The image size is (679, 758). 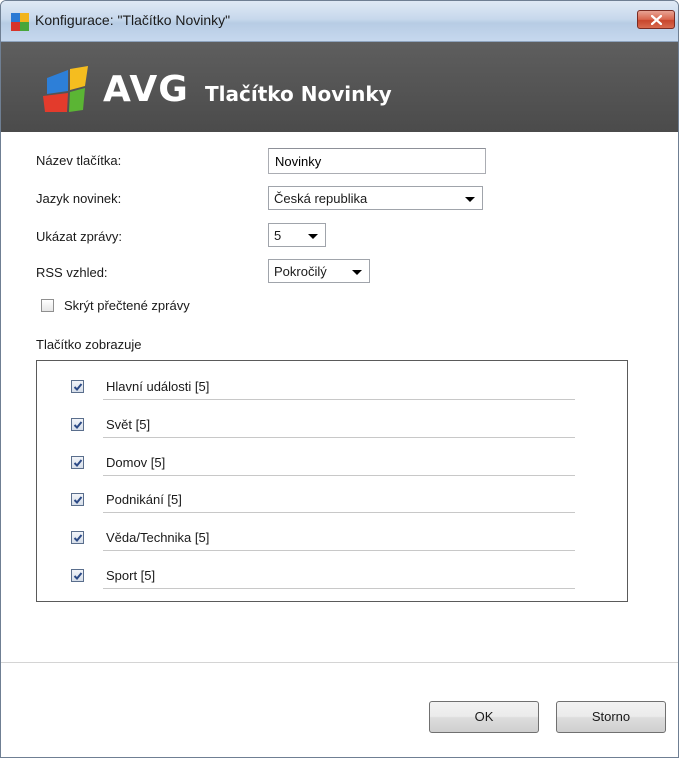 What do you see at coordinates (131, 575) in the screenshot?
I see `news-item-label: Sport [5]` at bounding box center [131, 575].